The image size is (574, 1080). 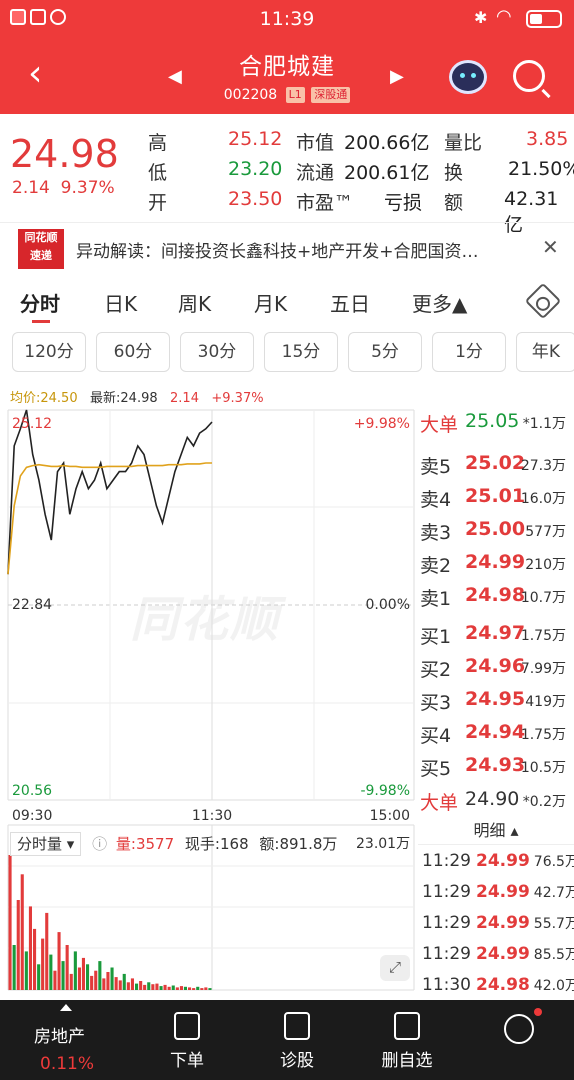 I want to click on help-icon: ⓘ, so click(x=99, y=844).